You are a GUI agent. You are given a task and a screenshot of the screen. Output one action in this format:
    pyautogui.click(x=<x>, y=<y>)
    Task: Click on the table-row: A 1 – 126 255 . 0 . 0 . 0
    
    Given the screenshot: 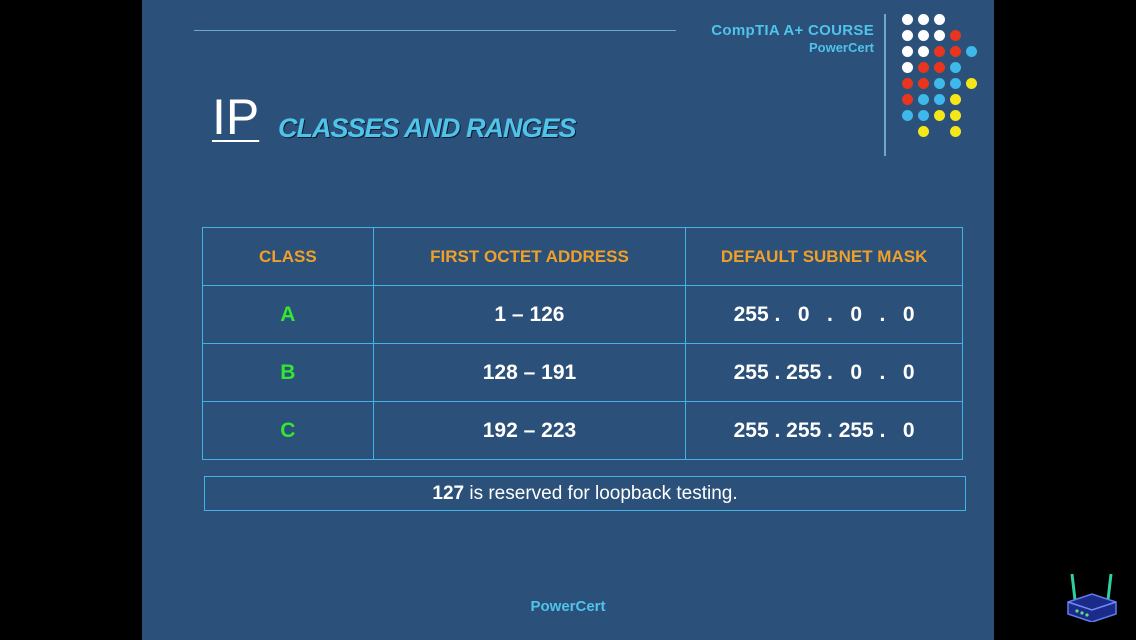 What is the action you would take?
    pyautogui.click(x=582, y=314)
    